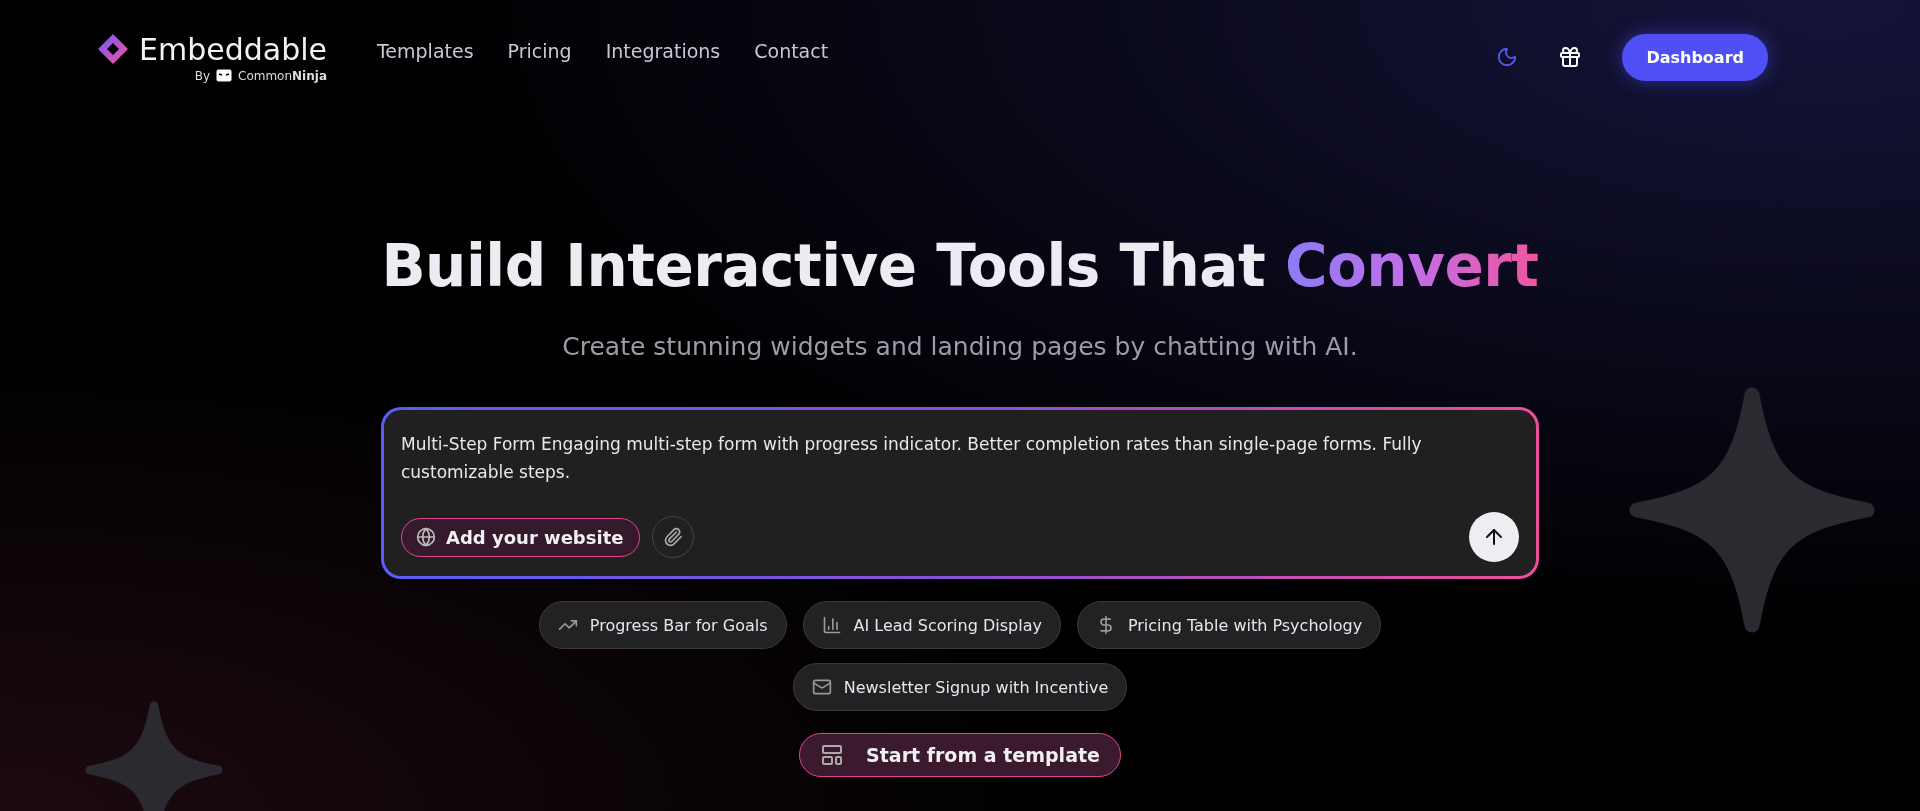 This screenshot has width=1920, height=811. I want to click on hero-title: Build Interactive Tools That Convert, so click(960, 266).